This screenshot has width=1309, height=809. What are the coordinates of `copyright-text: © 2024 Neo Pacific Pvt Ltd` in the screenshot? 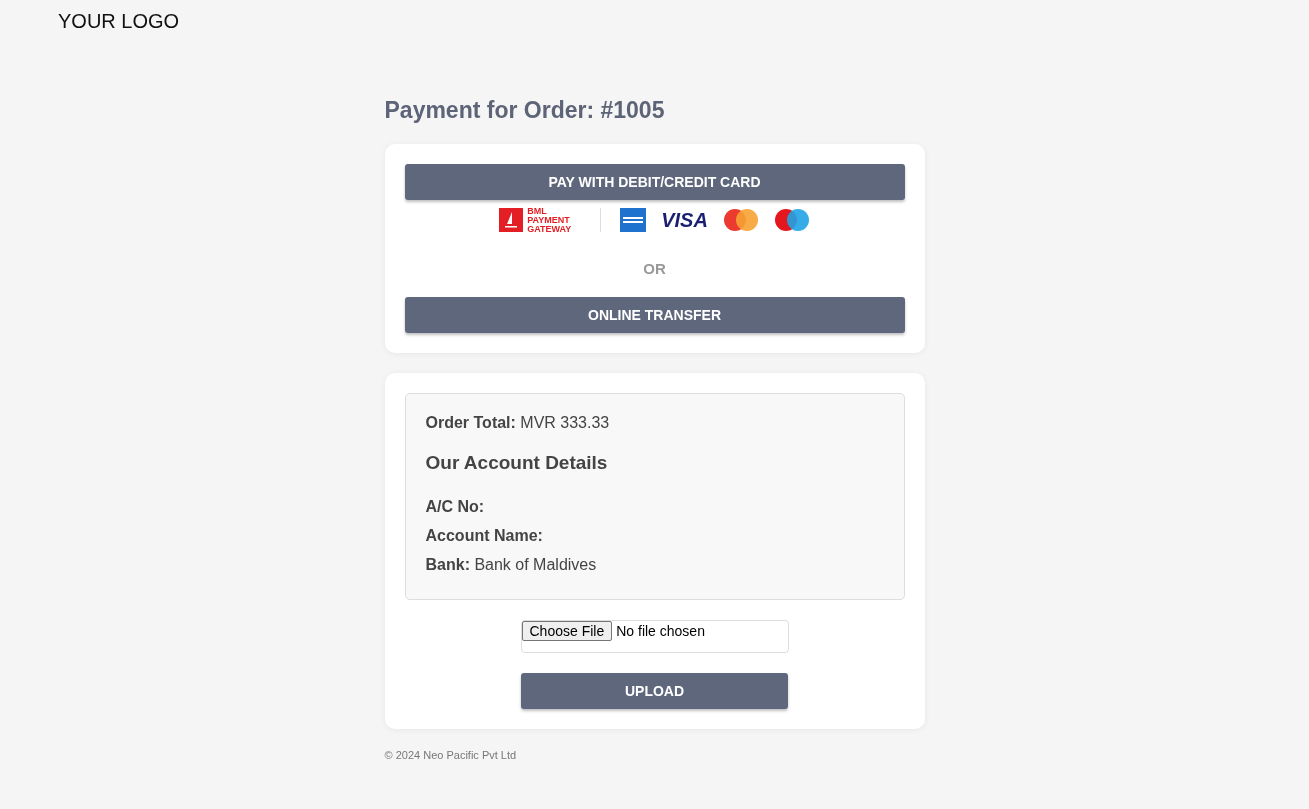 It's located at (451, 755).